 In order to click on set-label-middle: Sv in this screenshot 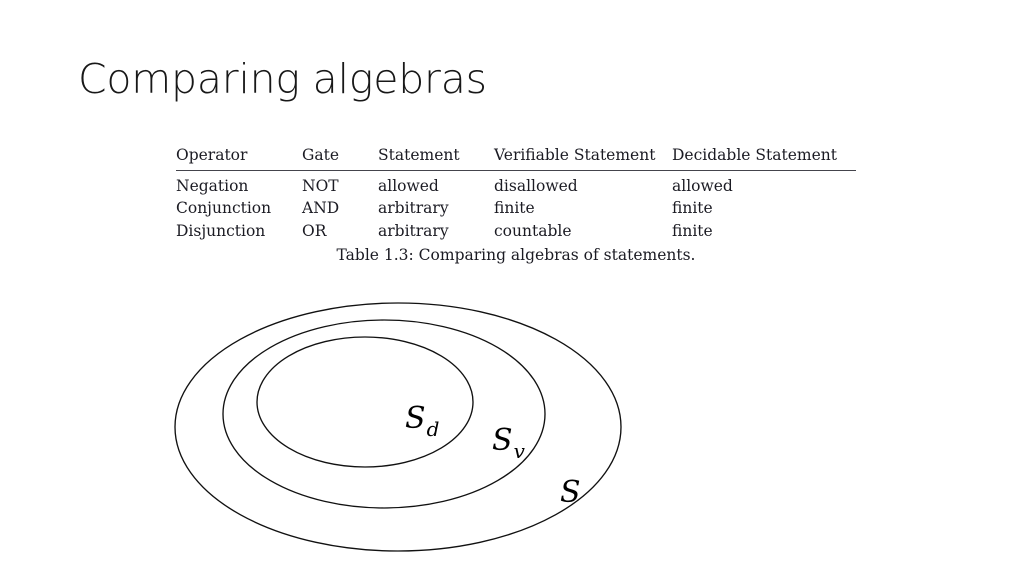, I will do `click(509, 443)`.